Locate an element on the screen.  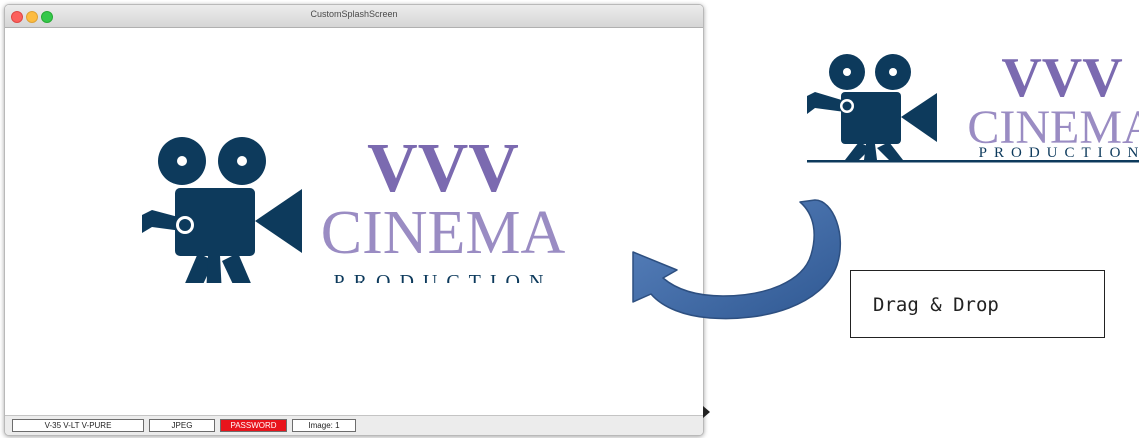
source-logo-image: VVV CINEMA PRODUCTION is located at coordinates (973, 105).